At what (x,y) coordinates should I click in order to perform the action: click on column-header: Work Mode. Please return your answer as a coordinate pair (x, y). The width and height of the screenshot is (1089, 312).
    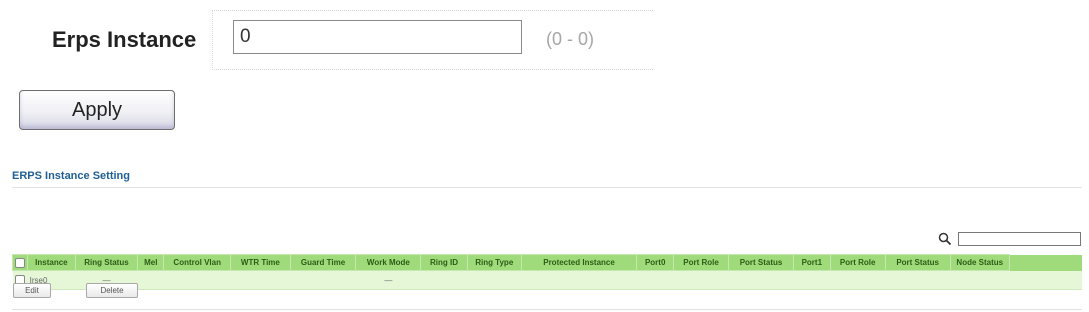
    Looking at the image, I should click on (388, 262).